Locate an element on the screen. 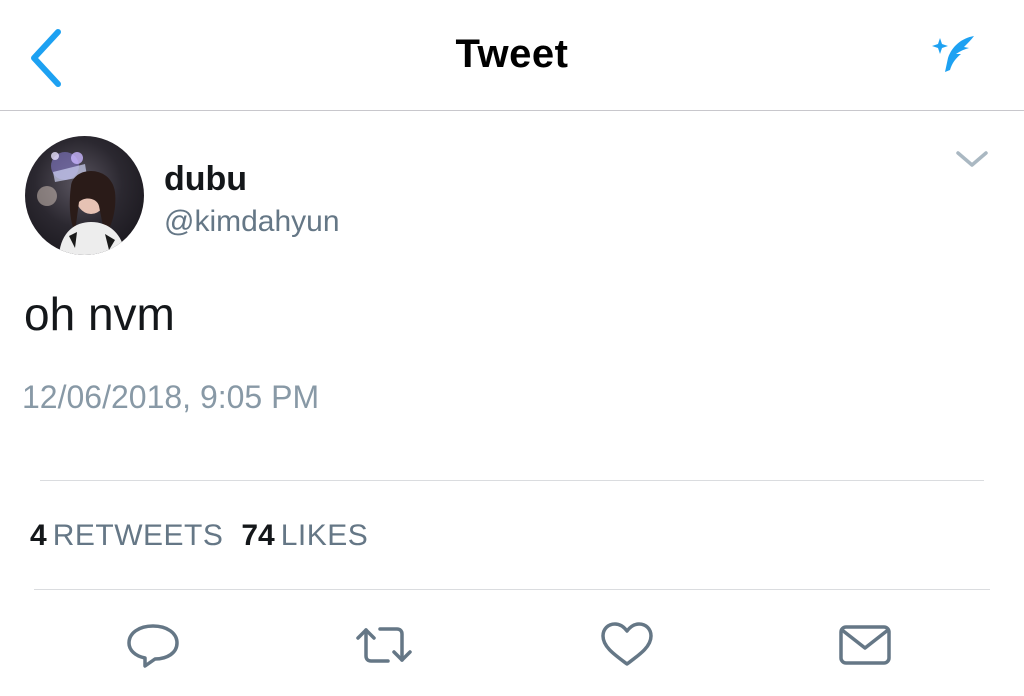 Image resolution: width=1024 pixels, height=696 pixels. retweets-stat: 4 RETWEETS is located at coordinates (126, 535).